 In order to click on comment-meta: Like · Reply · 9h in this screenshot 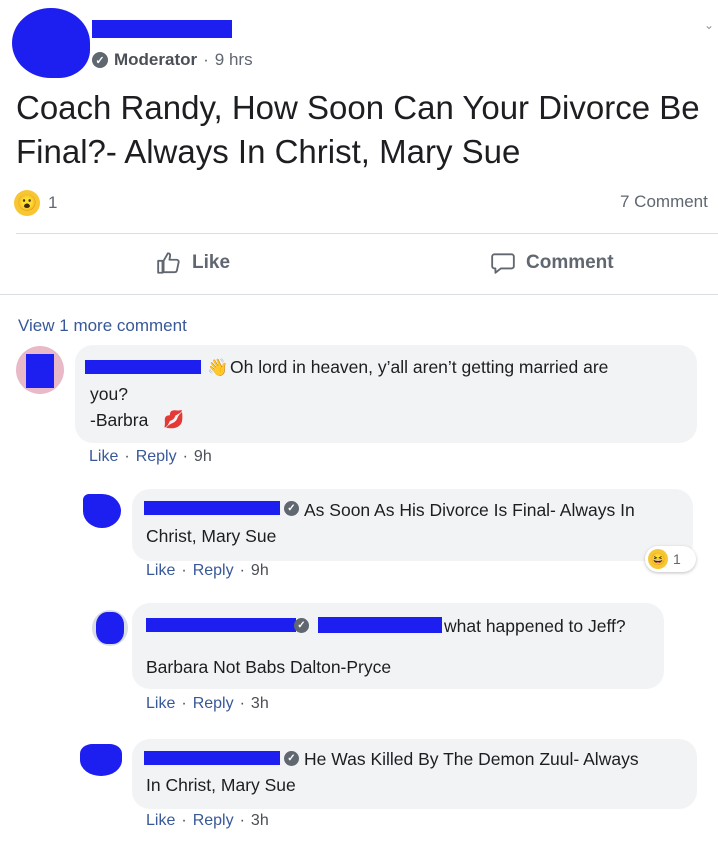, I will do `click(150, 457)`.